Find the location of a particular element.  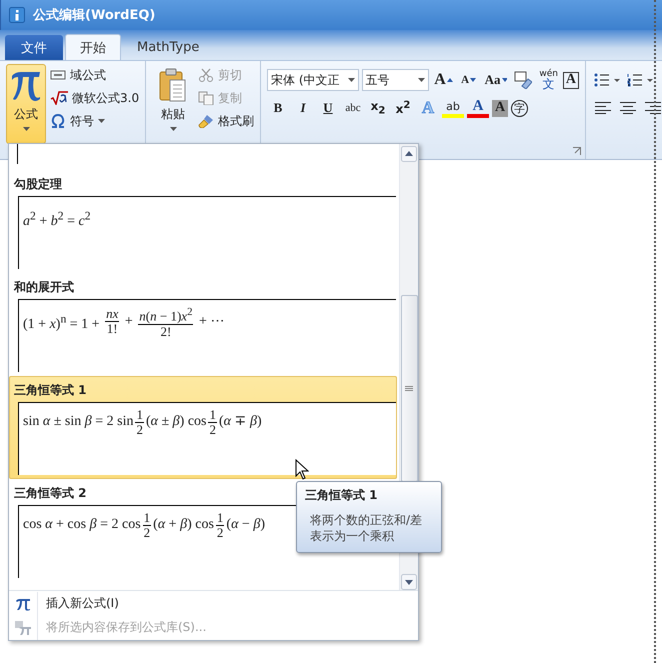

font-name-field: 宋体 (中文正 is located at coordinates (313, 80).